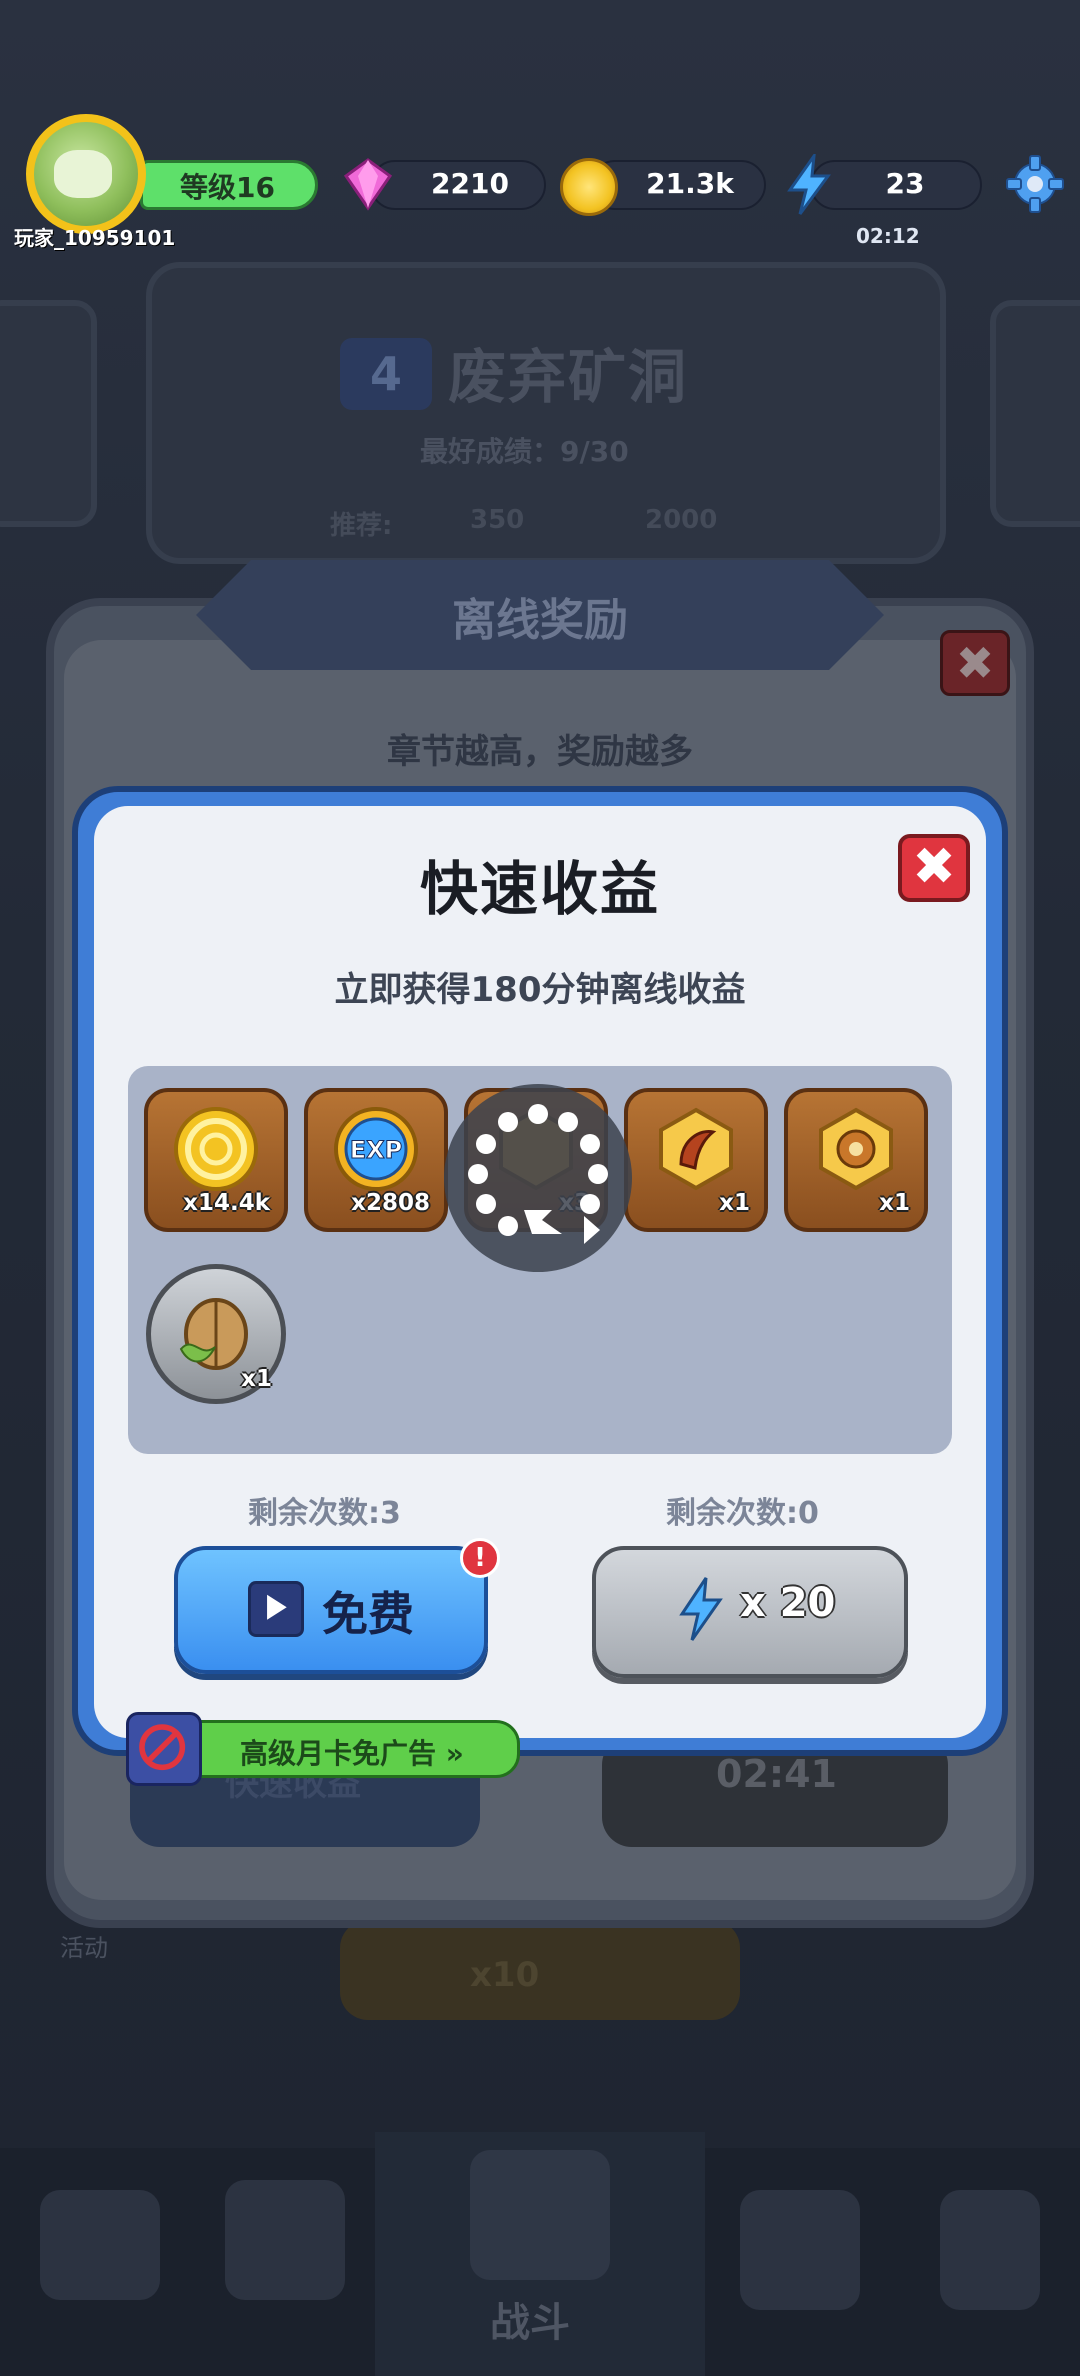 This screenshot has height=2376, width=1080. I want to click on reward-qty-badge: x1, so click(894, 1203).